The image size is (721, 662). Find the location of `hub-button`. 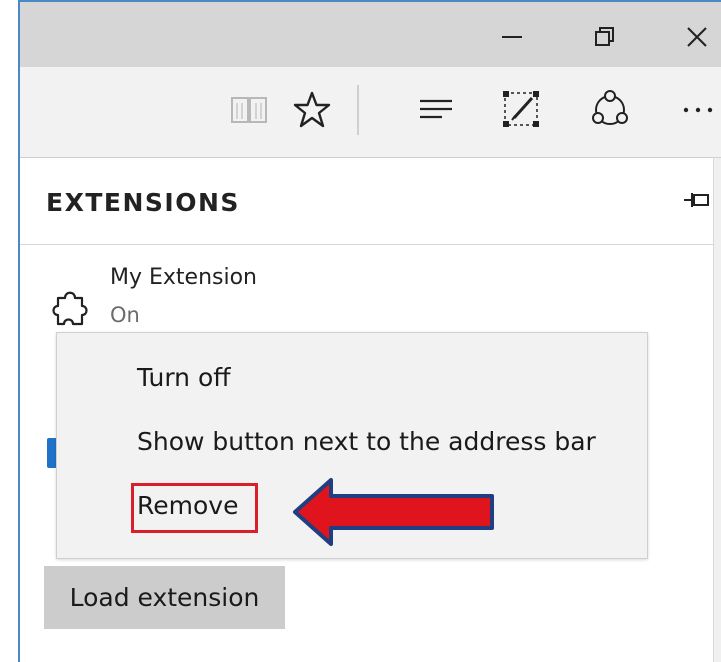

hub-button is located at coordinates (436, 110).